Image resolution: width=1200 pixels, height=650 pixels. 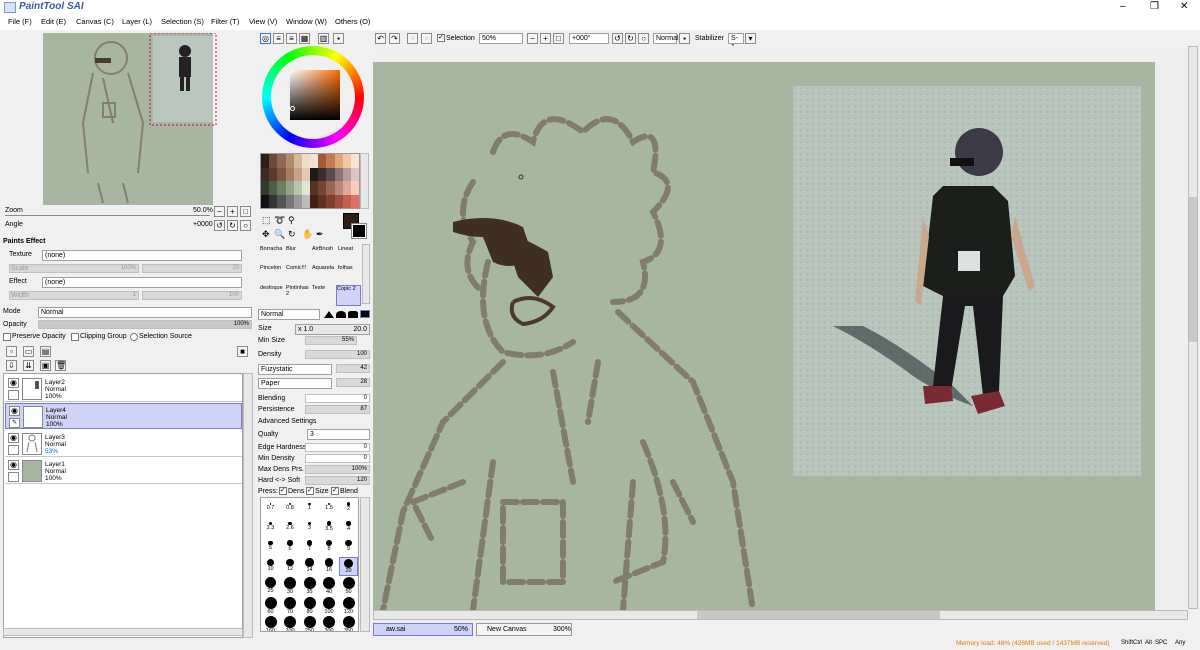 I want to click on hand-icon: ✋, so click(x=307, y=234).